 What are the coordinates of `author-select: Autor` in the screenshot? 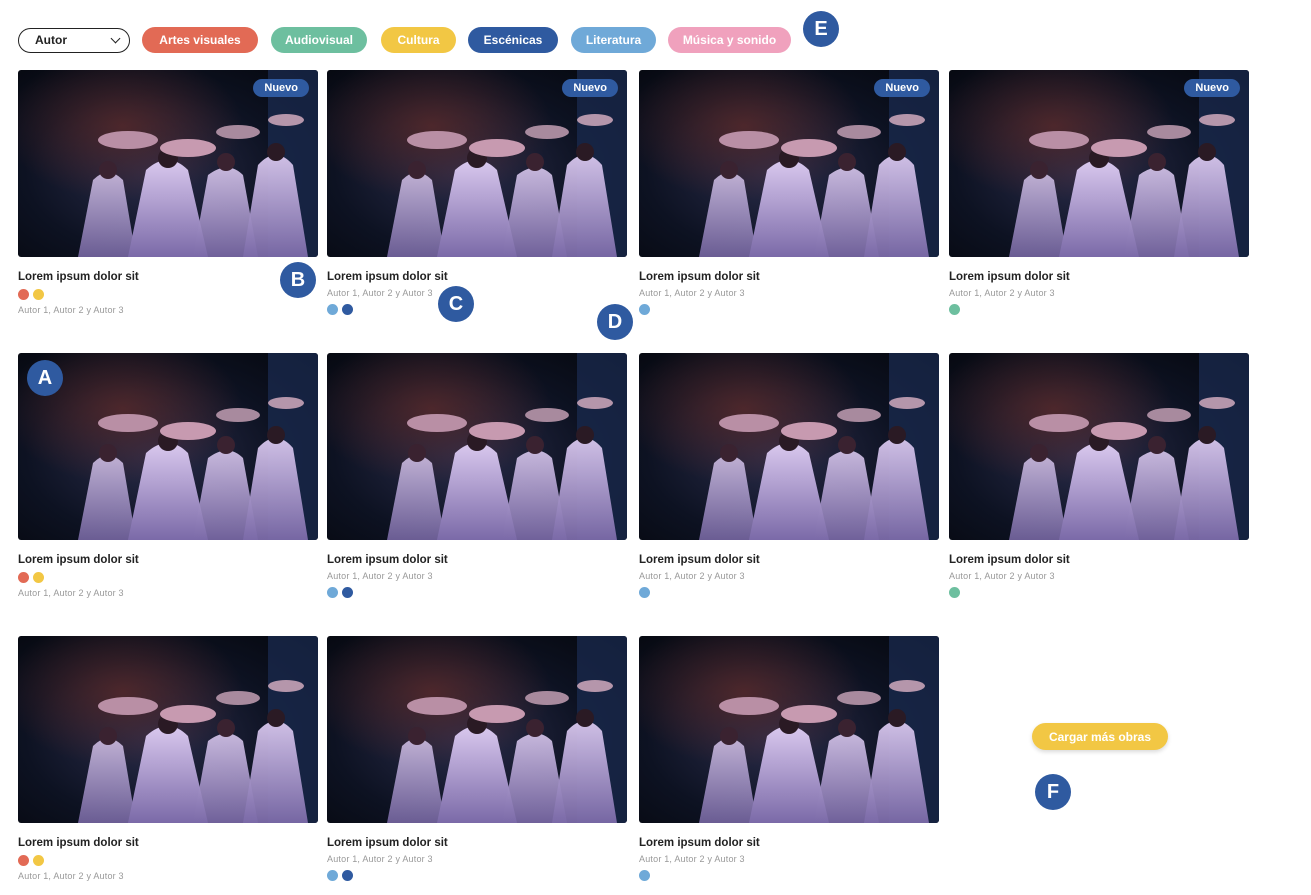 It's located at (74, 40).